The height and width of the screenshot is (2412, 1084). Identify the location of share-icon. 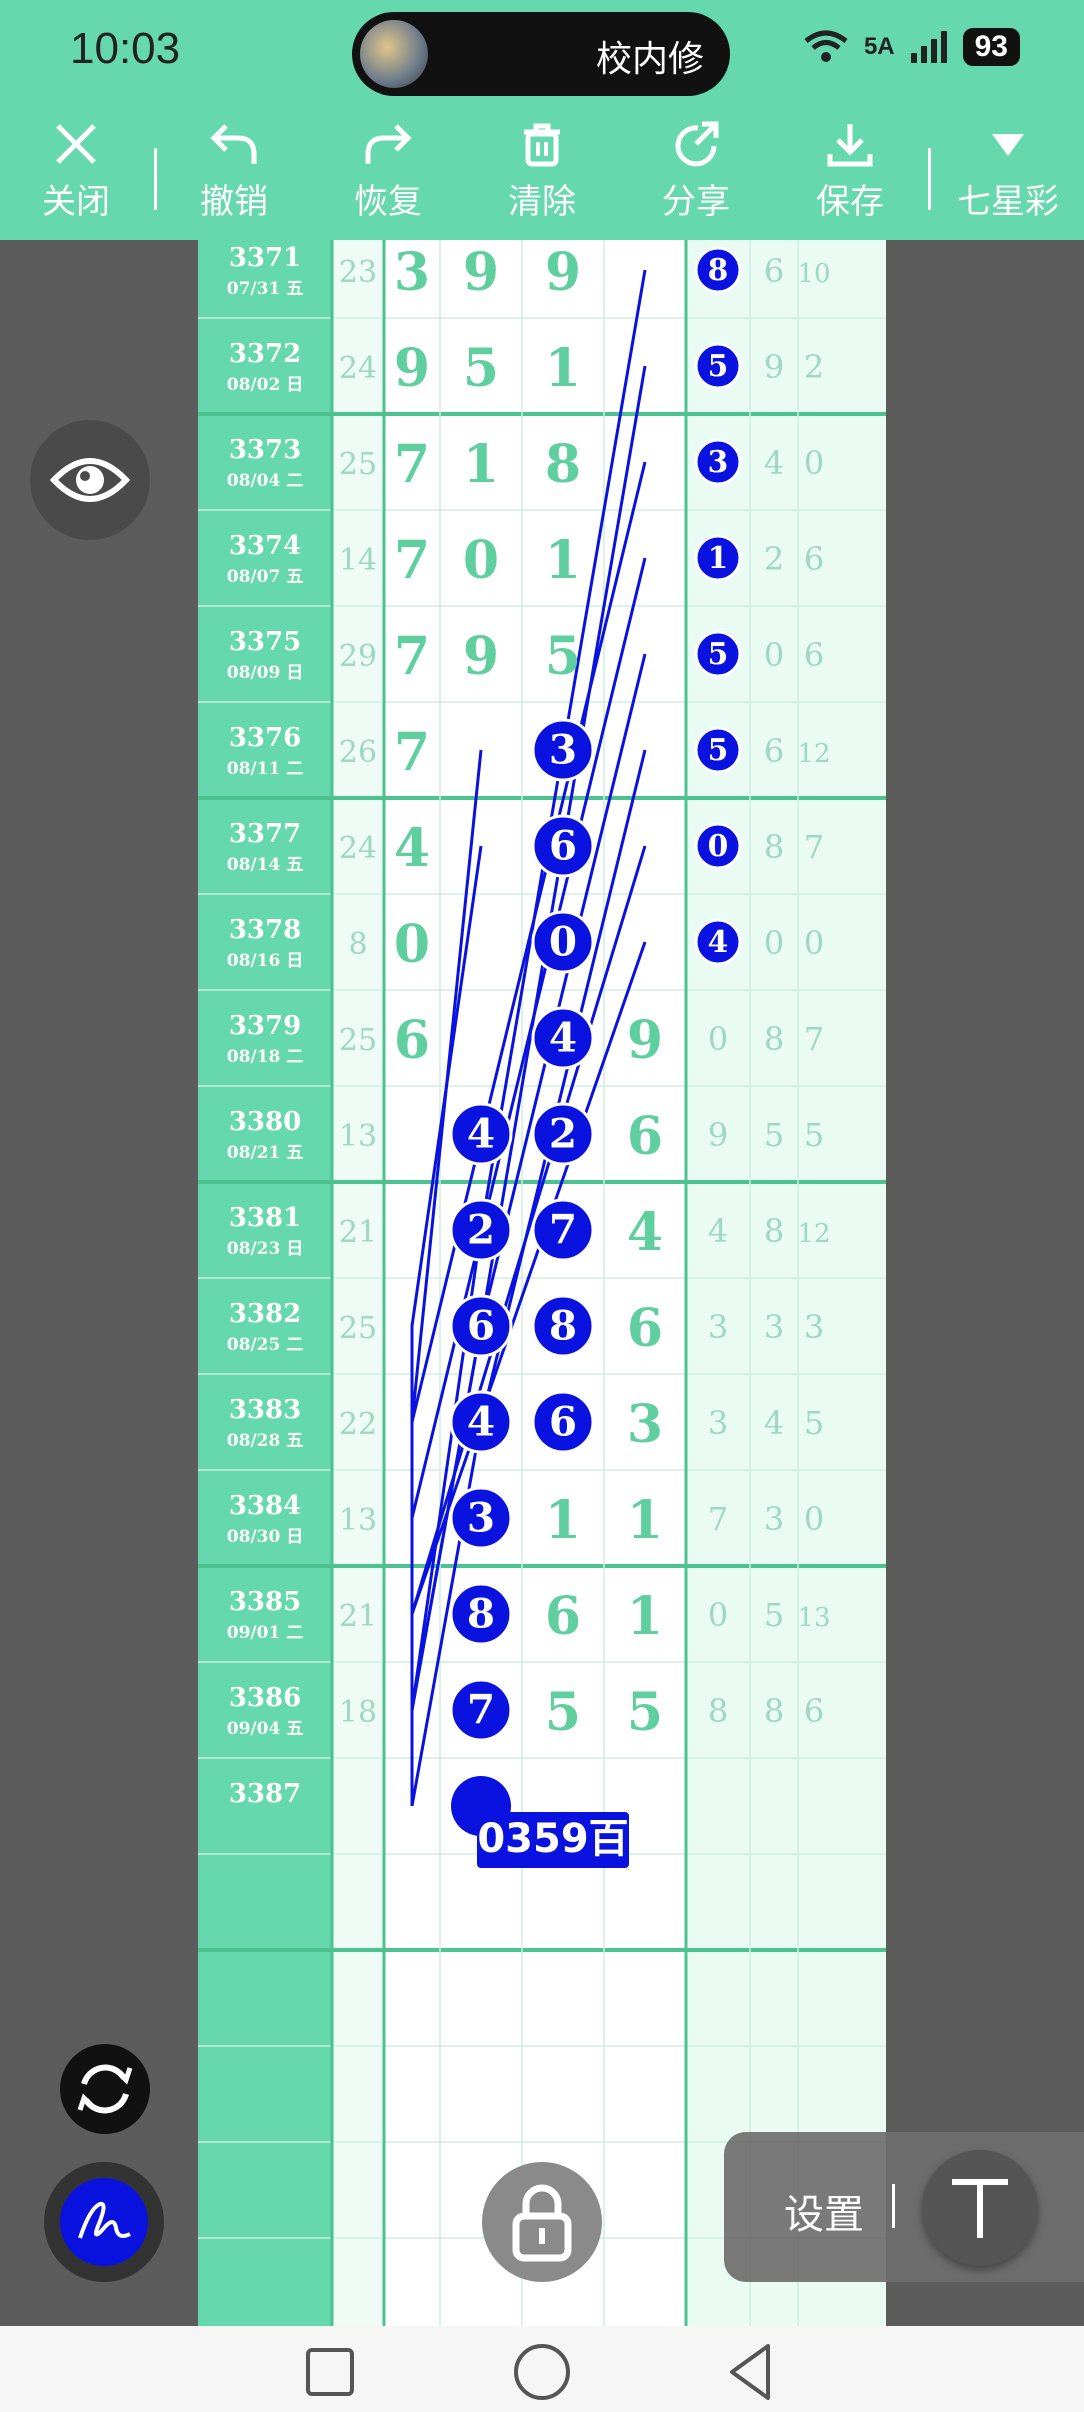
(697, 144).